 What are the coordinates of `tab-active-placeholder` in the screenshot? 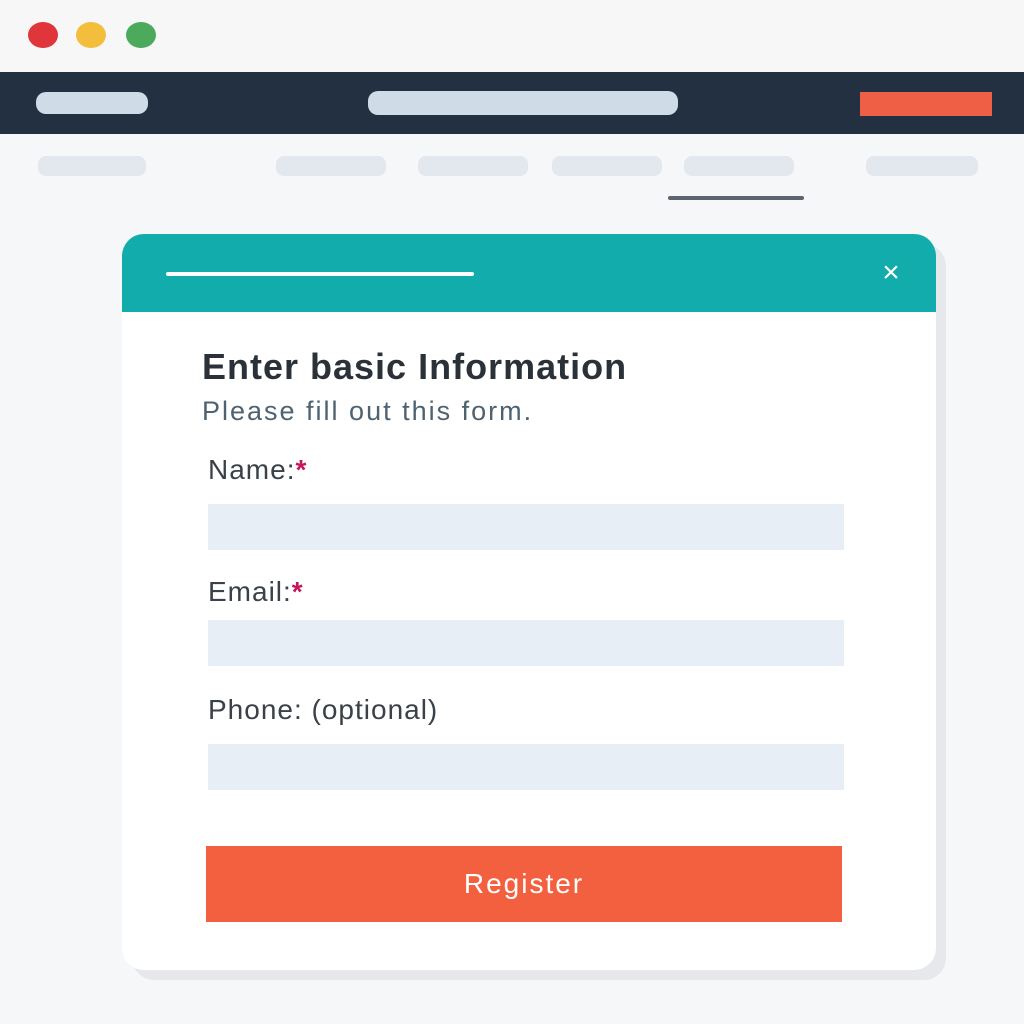 It's located at (739, 166).